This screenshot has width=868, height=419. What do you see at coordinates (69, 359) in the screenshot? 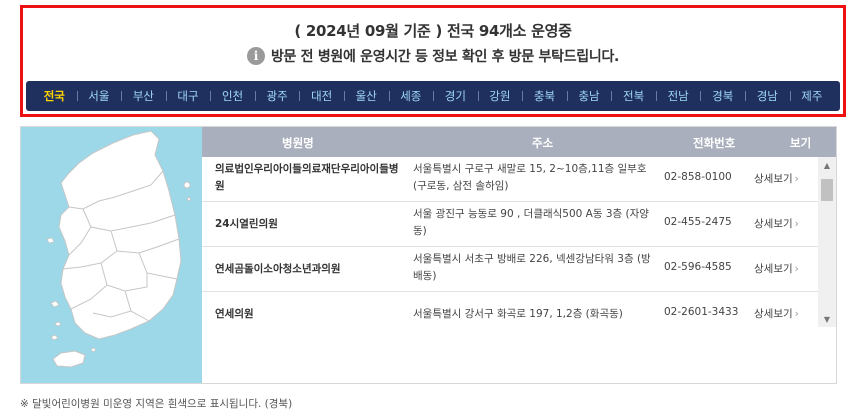
I see `map-jeju` at bounding box center [69, 359].